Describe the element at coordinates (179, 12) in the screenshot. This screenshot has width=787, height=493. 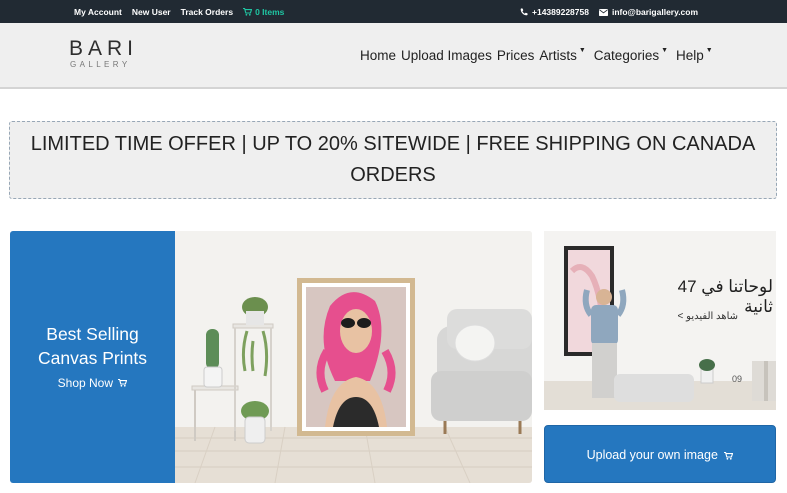
I see `account-links: My Account New User Track Orders 0 Items` at that location.